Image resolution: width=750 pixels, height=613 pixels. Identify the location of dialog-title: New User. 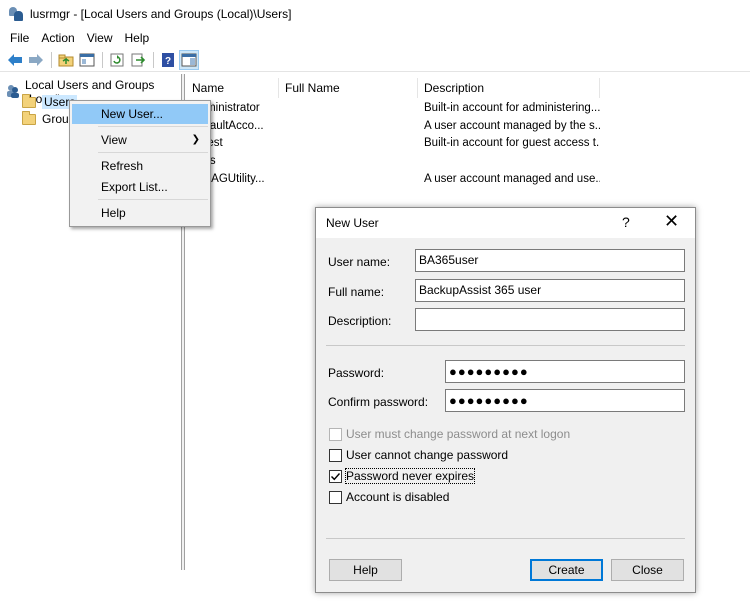
(352, 223).